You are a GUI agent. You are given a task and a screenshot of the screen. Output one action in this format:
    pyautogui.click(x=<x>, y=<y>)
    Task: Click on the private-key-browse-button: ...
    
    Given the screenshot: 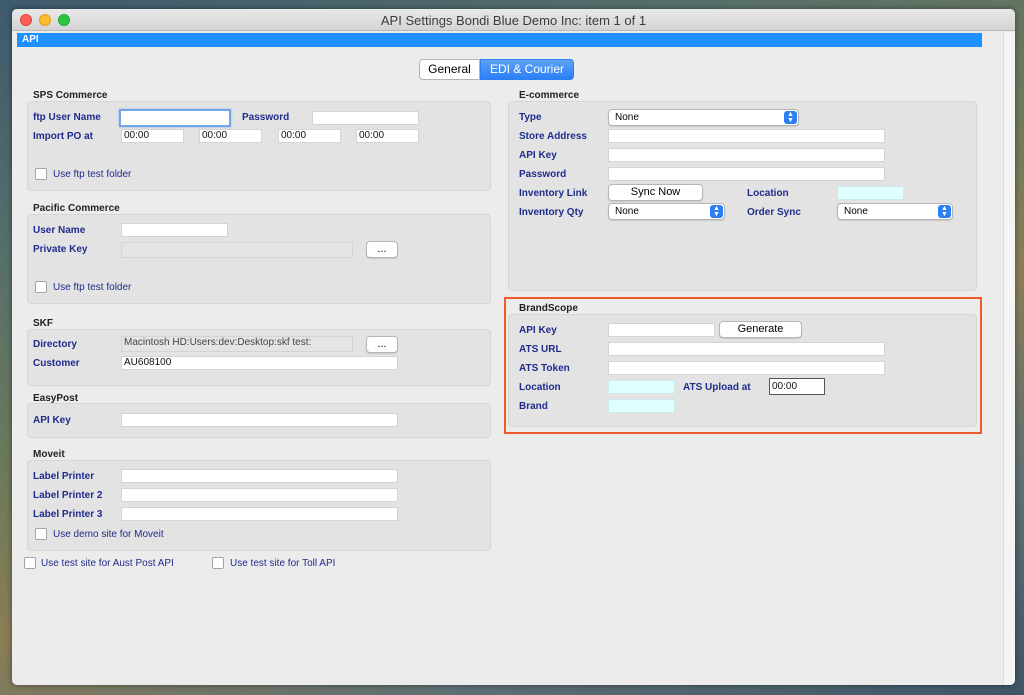 What is the action you would take?
    pyautogui.click(x=382, y=249)
    